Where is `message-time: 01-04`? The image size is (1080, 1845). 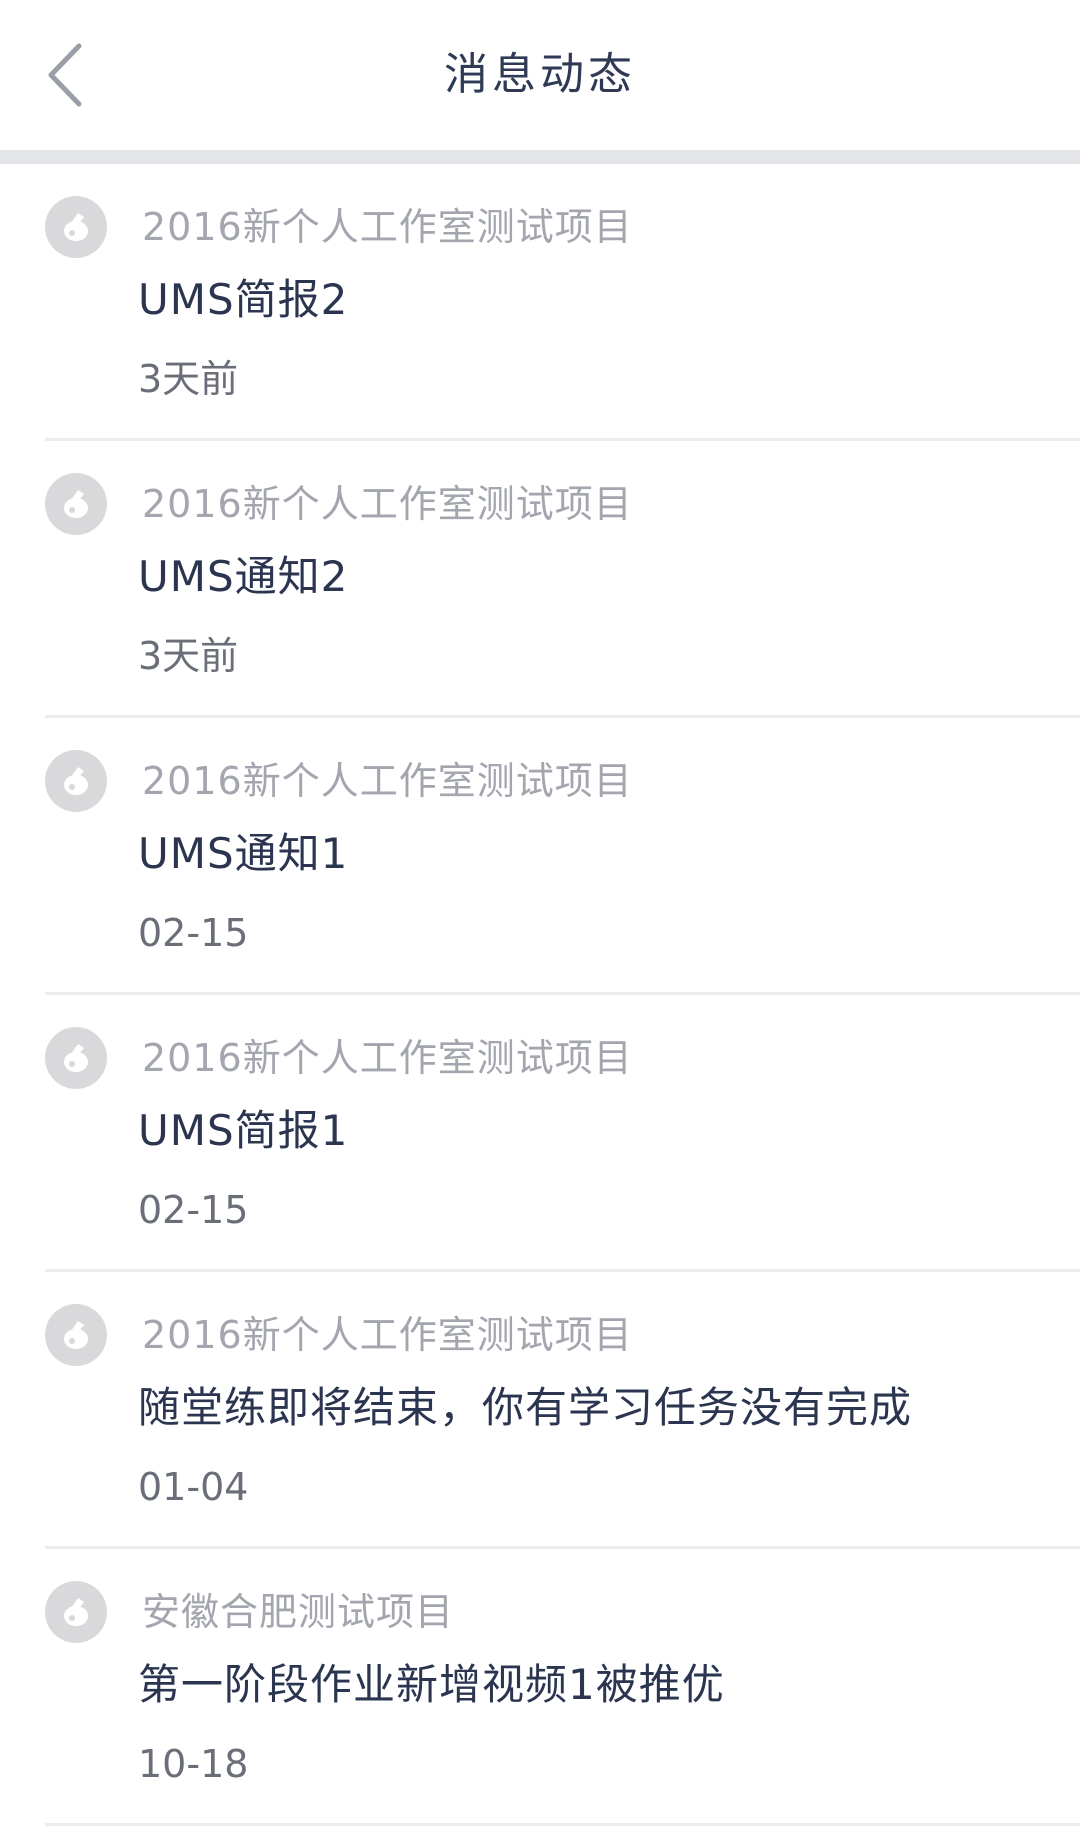
message-time: 01-04 is located at coordinates (193, 1487).